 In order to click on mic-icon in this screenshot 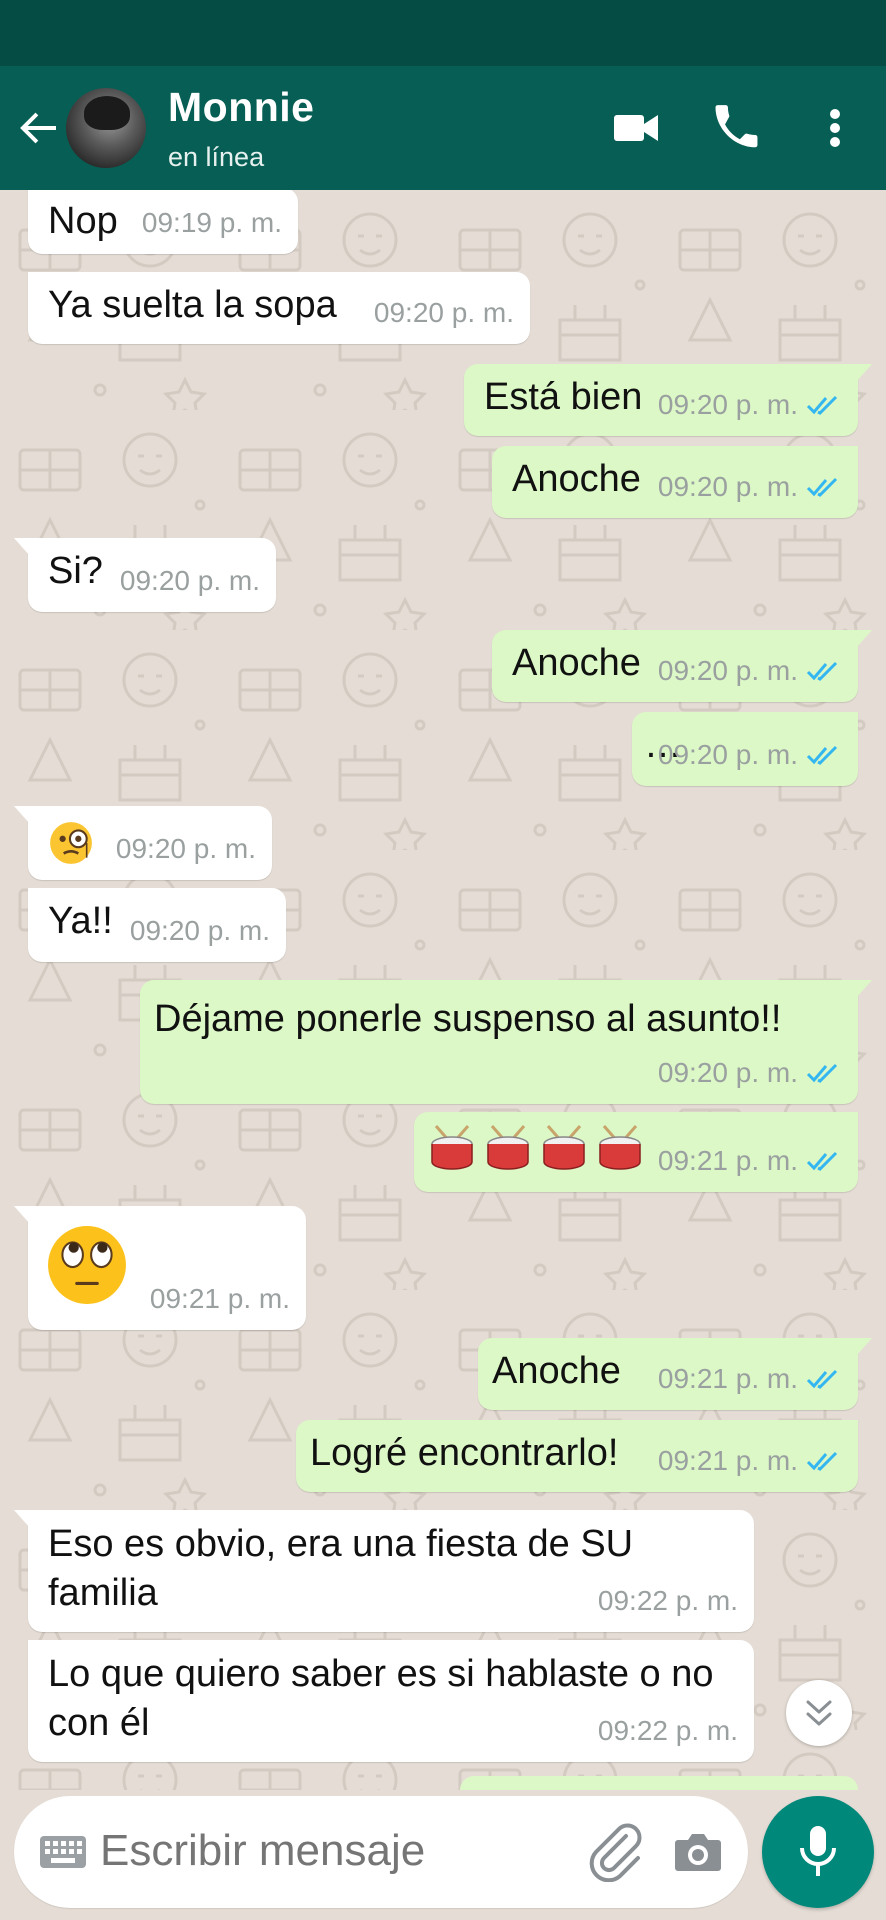, I will do `click(818, 1851)`.